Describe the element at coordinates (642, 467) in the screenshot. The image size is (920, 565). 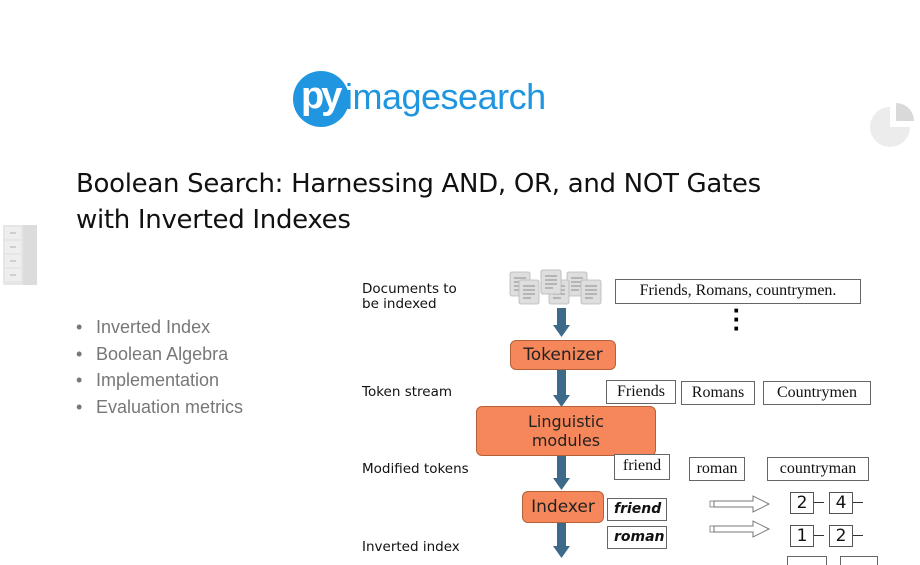
I see `modified-token-box: friend` at that location.